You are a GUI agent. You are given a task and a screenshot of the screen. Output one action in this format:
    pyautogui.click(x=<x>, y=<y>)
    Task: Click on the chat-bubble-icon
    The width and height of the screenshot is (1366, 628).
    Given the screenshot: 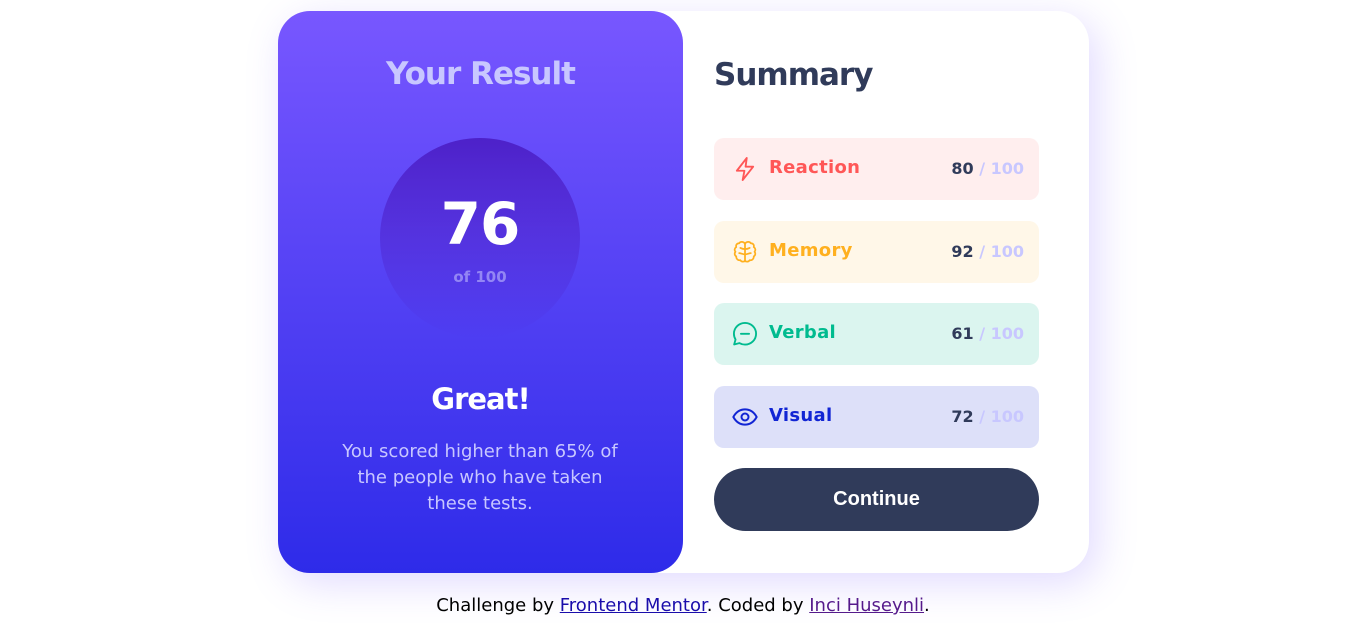 What is the action you would take?
    pyautogui.click(x=745, y=334)
    